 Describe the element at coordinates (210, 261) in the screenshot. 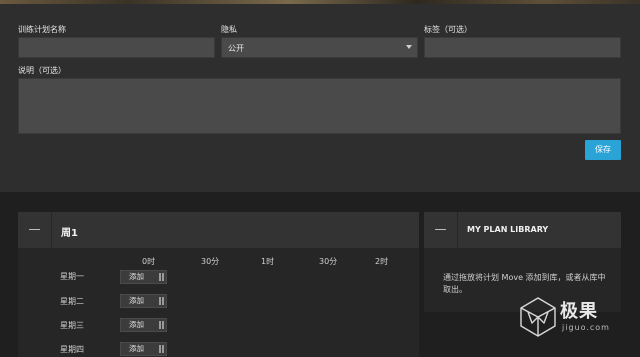

I see `time-label-30m: 30分` at that location.